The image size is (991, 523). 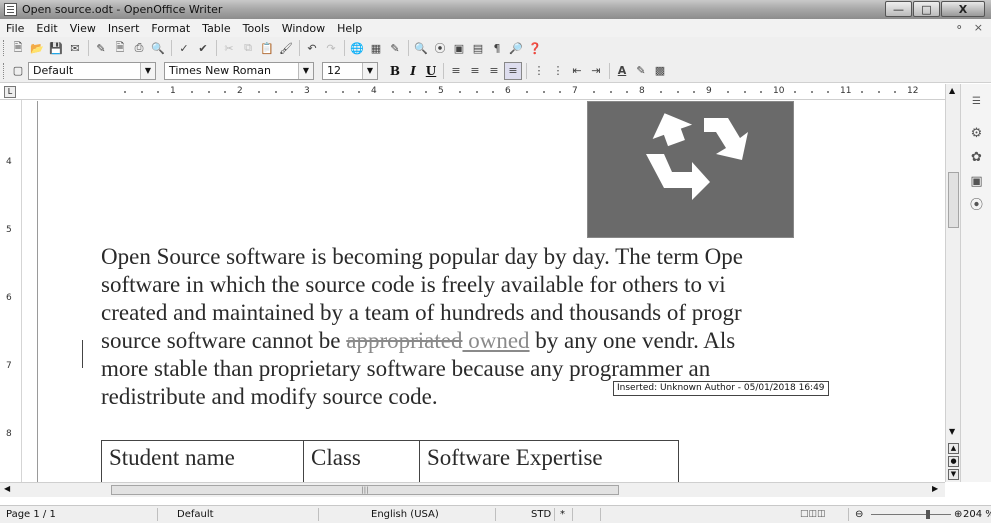 What do you see at coordinates (859, 514) in the screenshot?
I see `zoom-out-icon: ⊖` at bounding box center [859, 514].